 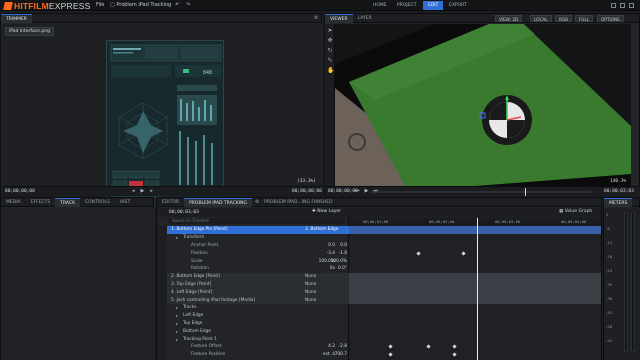 I want to click on minimize-icon, so click(x=613, y=5).